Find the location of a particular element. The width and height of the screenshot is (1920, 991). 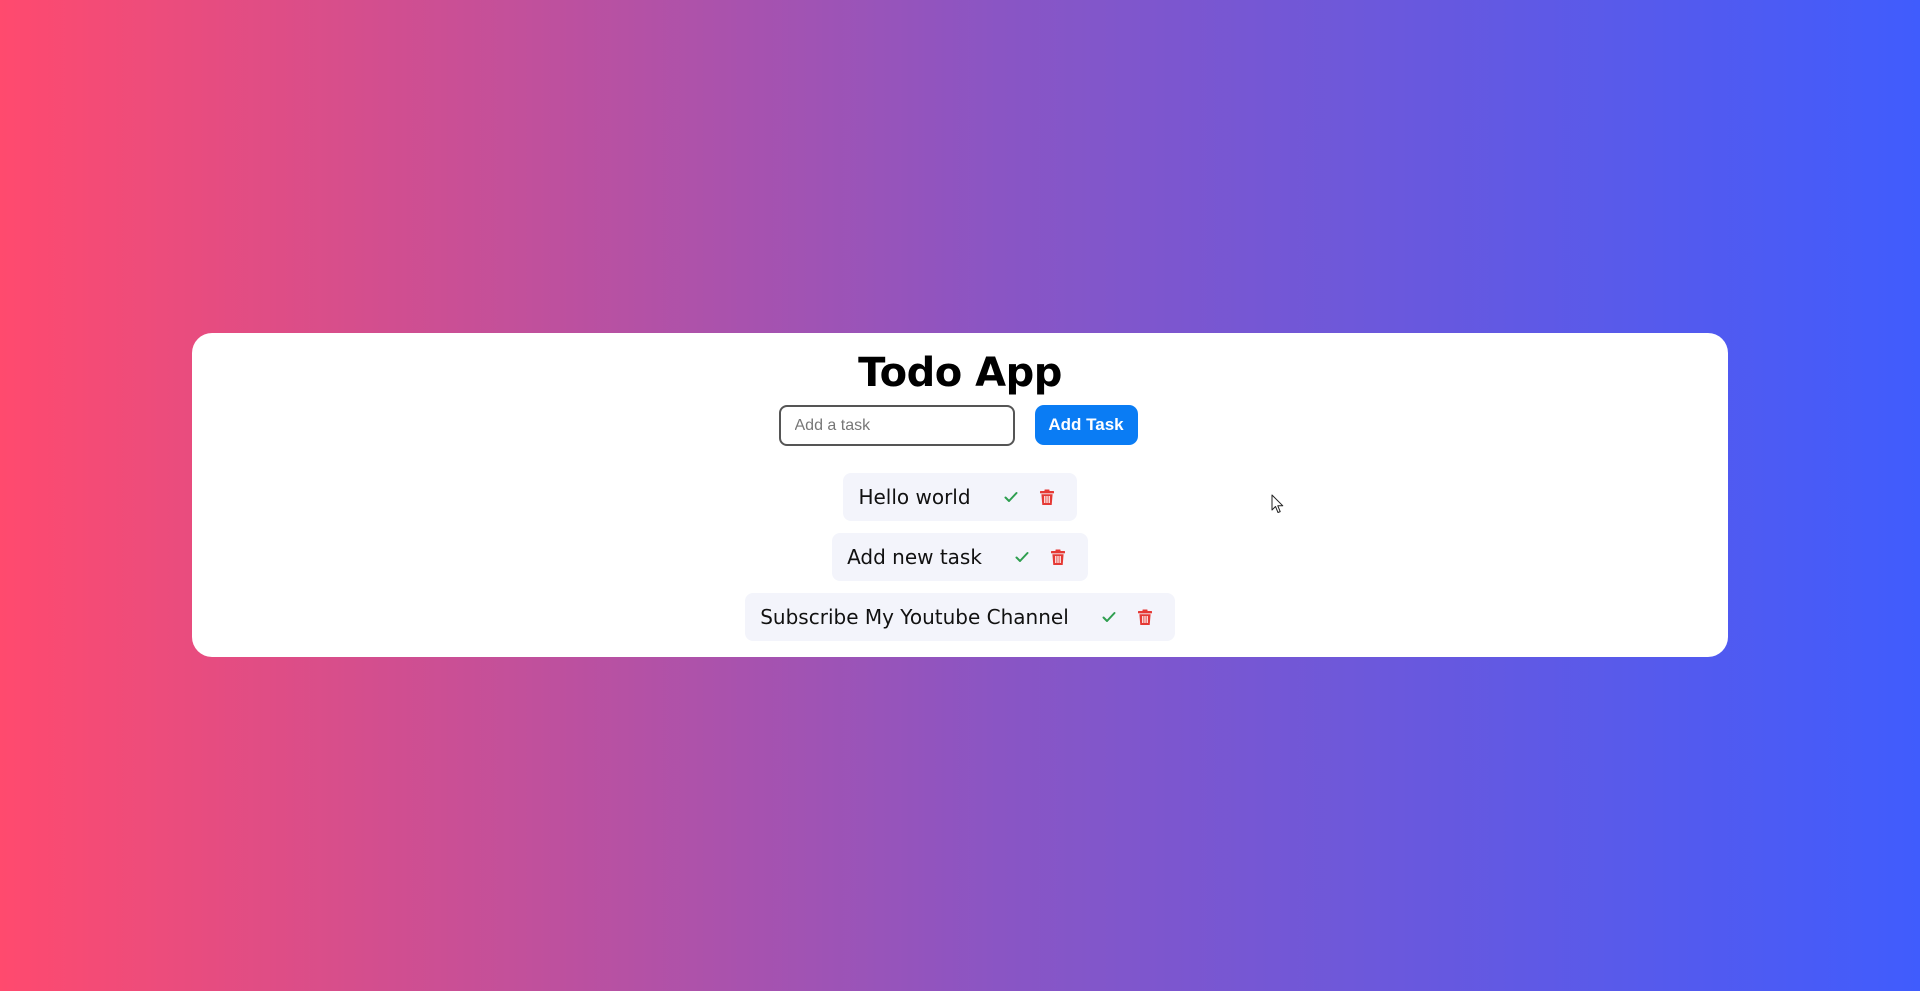

task-text: Add new task is located at coordinates (914, 557).